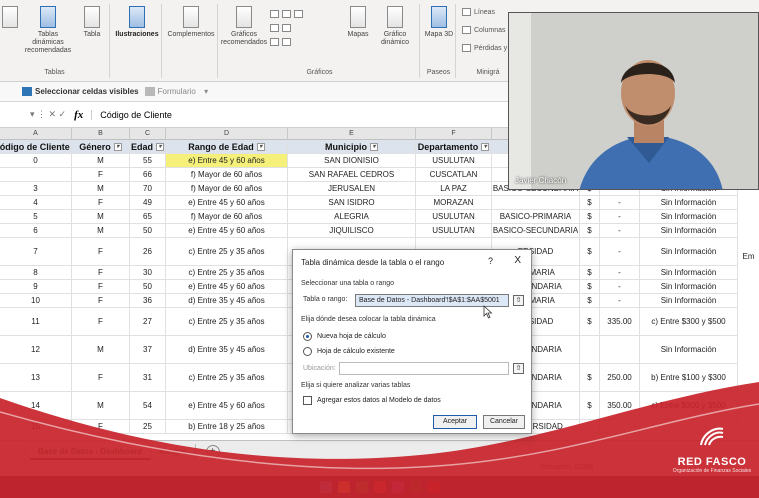  What do you see at coordinates (454, 231) in the screenshot?
I see `cell-f: USULUTAN` at bounding box center [454, 231].